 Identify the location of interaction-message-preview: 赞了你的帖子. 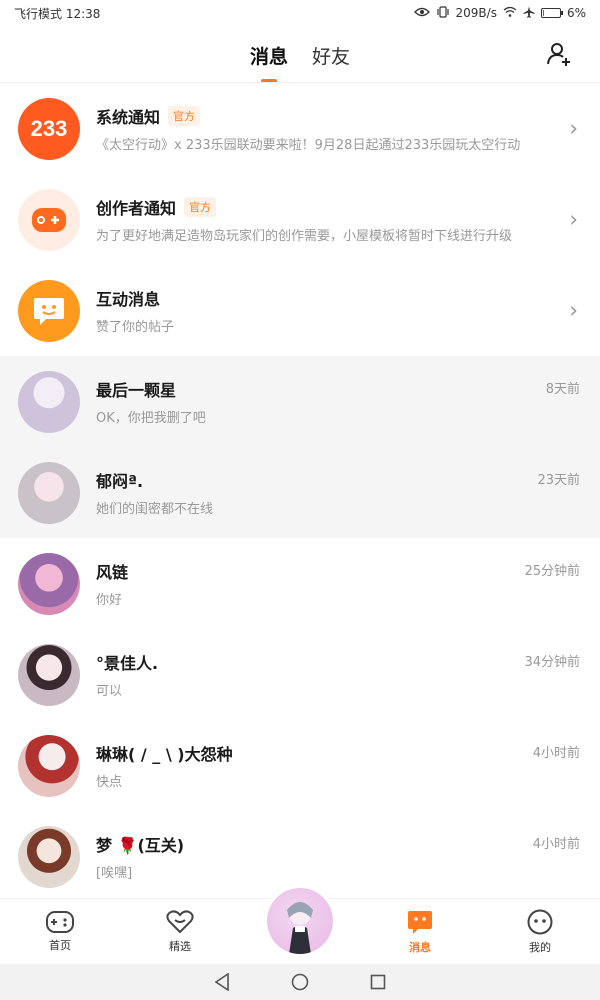
(135, 327).